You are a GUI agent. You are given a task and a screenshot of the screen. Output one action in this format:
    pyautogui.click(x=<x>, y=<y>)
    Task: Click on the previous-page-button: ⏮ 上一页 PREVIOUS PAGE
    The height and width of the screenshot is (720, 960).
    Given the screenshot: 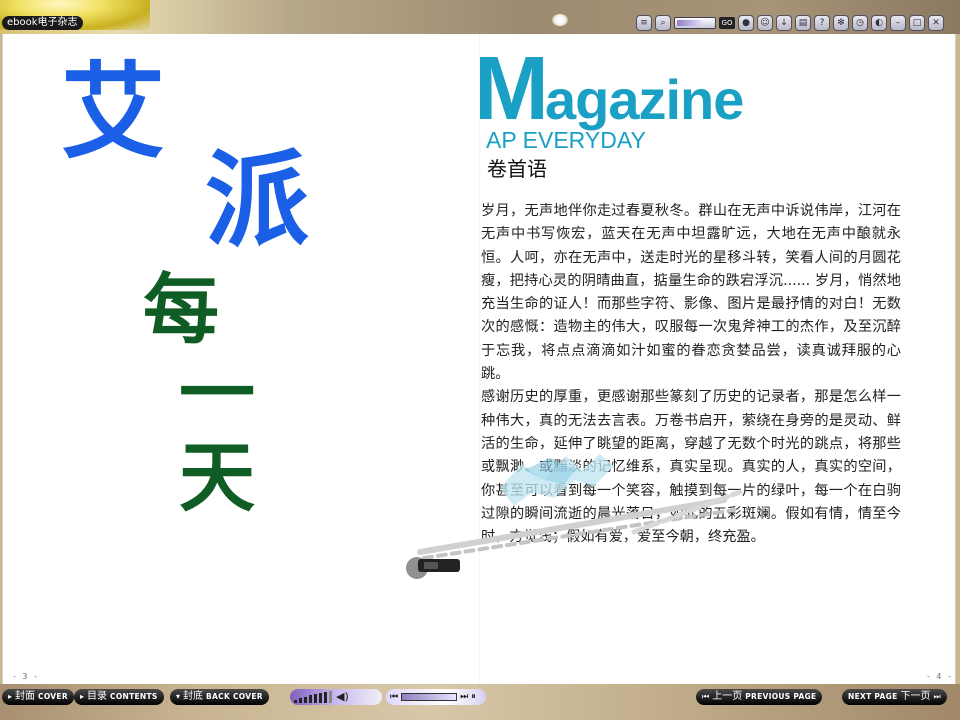 What is the action you would take?
    pyautogui.click(x=759, y=697)
    